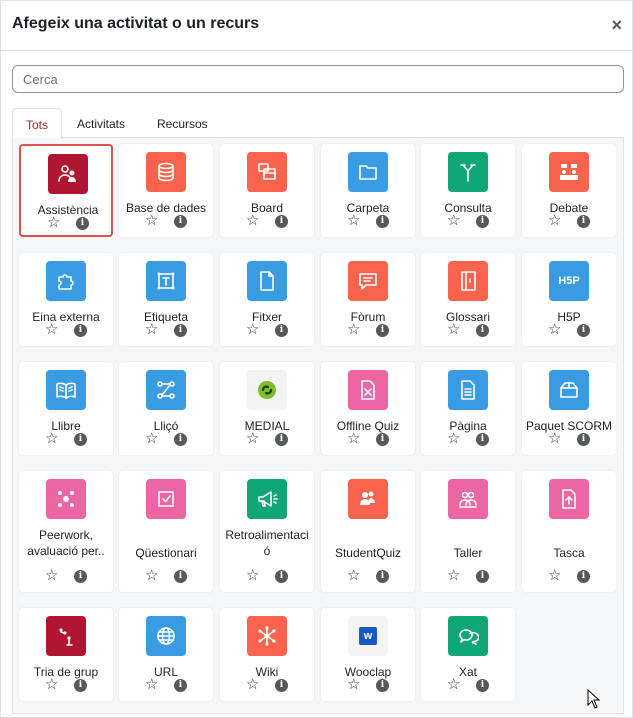 Image resolution: width=633 pixels, height=718 pixels. Describe the element at coordinates (267, 531) in the screenshot. I see `activity-card: Retroalimentació ☆ i` at that location.